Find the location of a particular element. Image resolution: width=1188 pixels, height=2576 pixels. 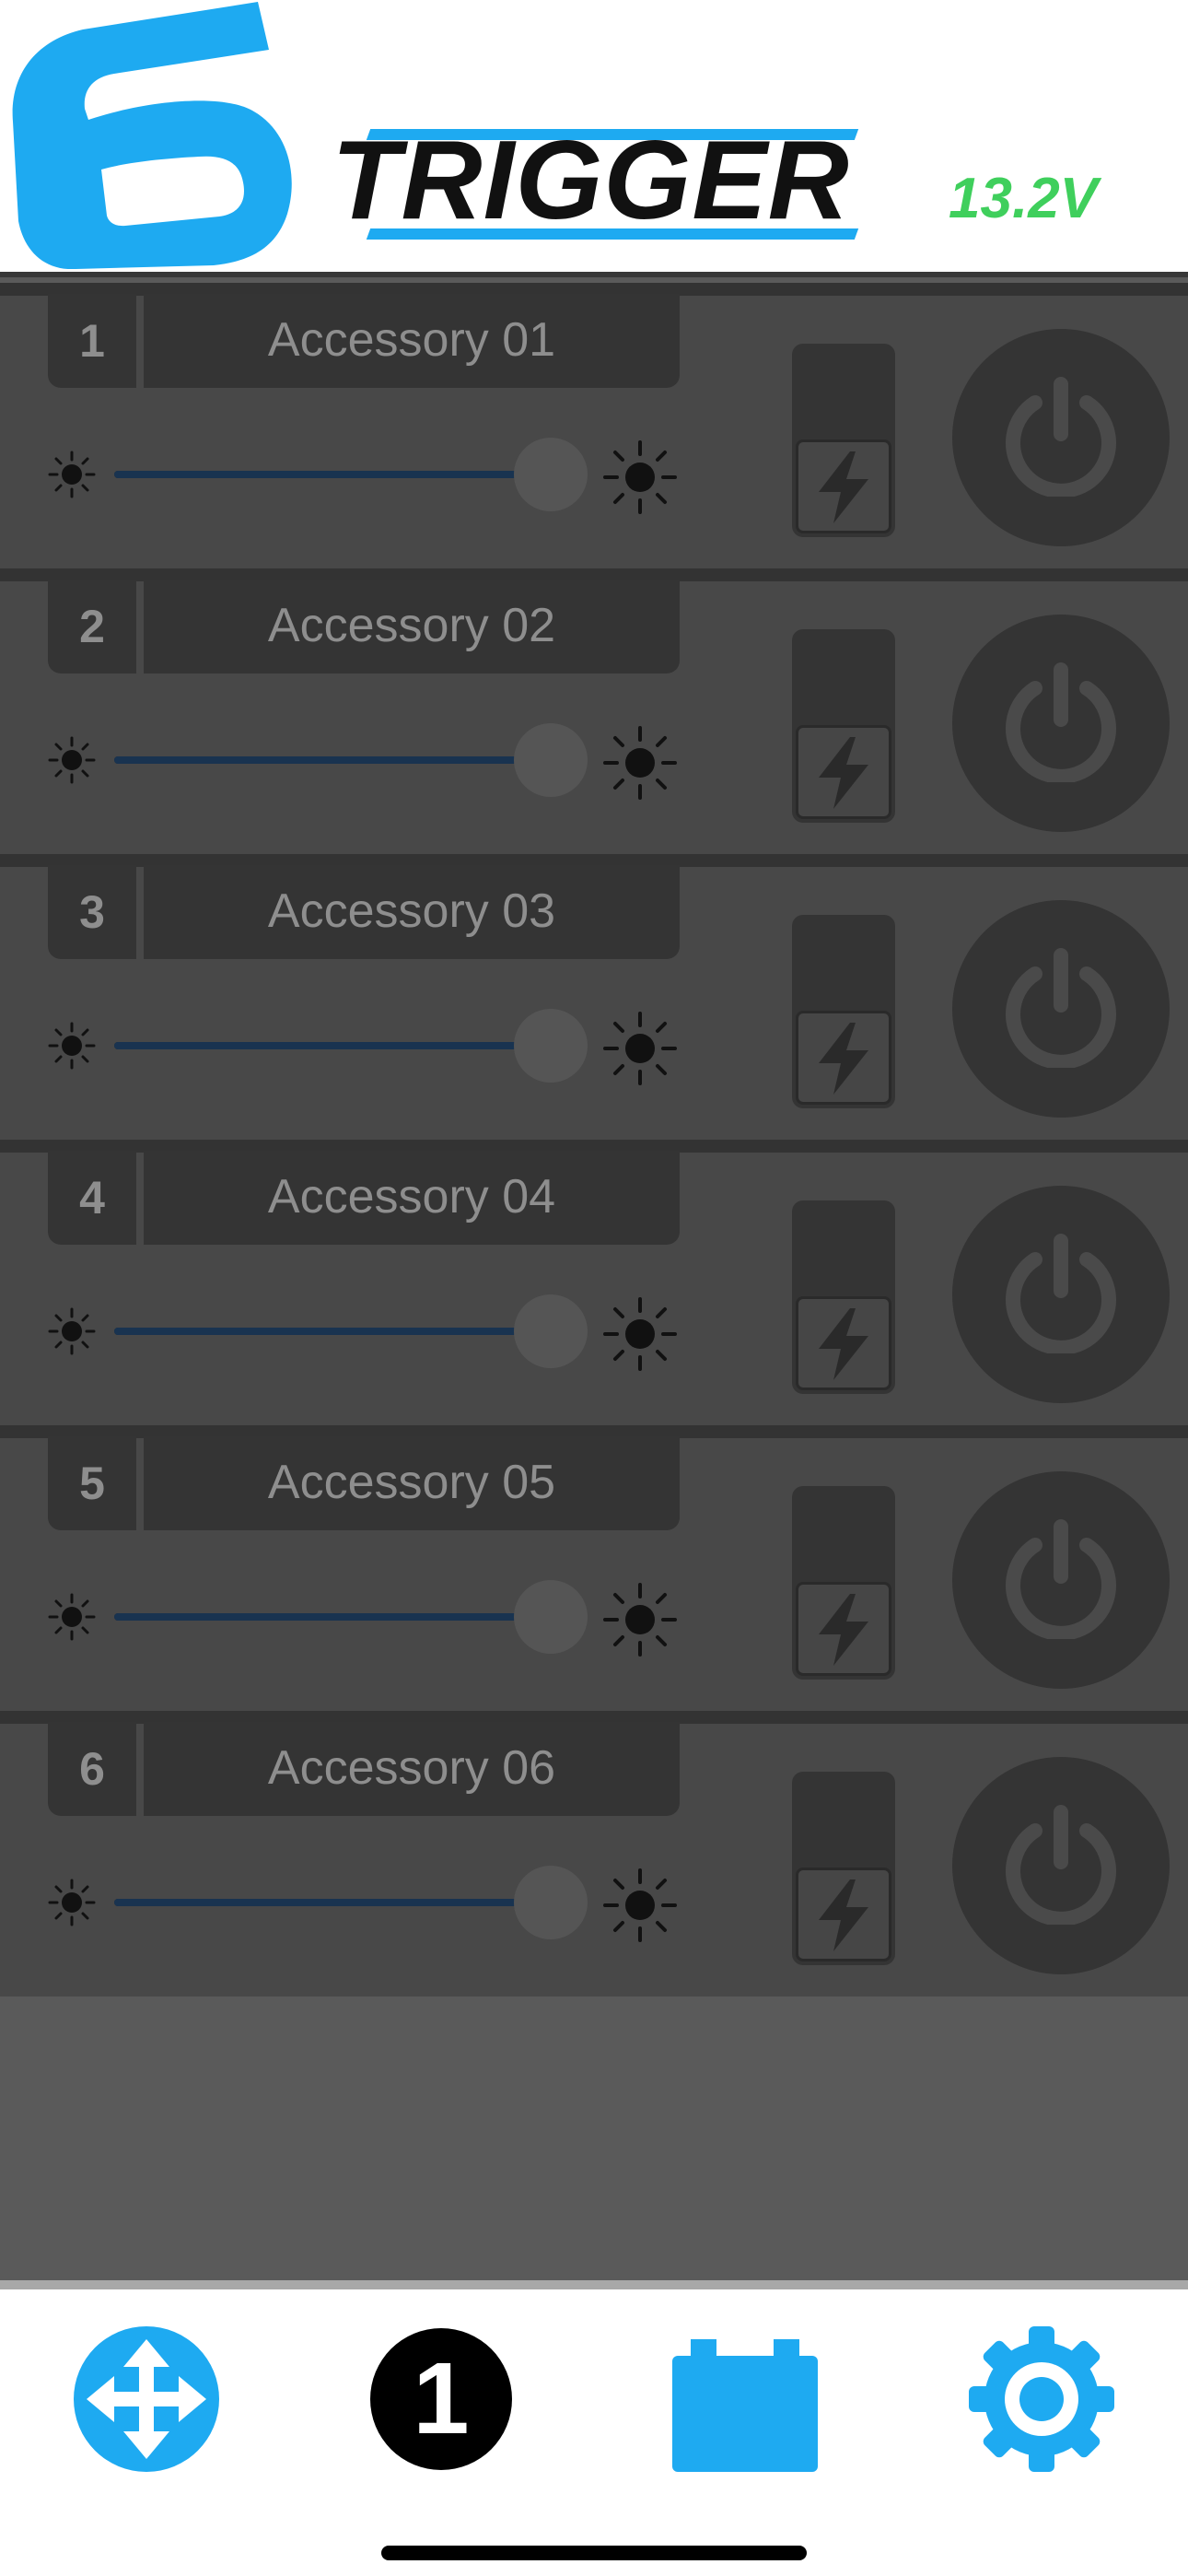

voltage-readout: 13.2V is located at coordinates (1024, 198).